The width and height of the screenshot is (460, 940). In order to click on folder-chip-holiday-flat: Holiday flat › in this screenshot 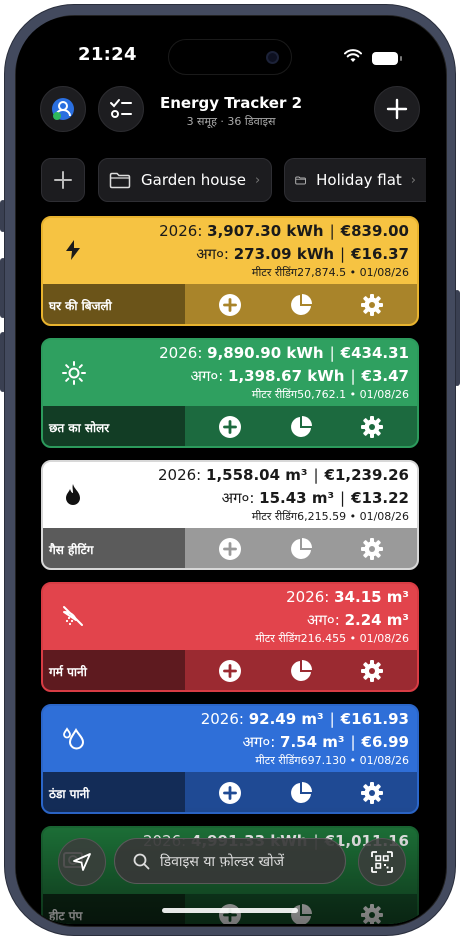, I will do `click(355, 180)`.